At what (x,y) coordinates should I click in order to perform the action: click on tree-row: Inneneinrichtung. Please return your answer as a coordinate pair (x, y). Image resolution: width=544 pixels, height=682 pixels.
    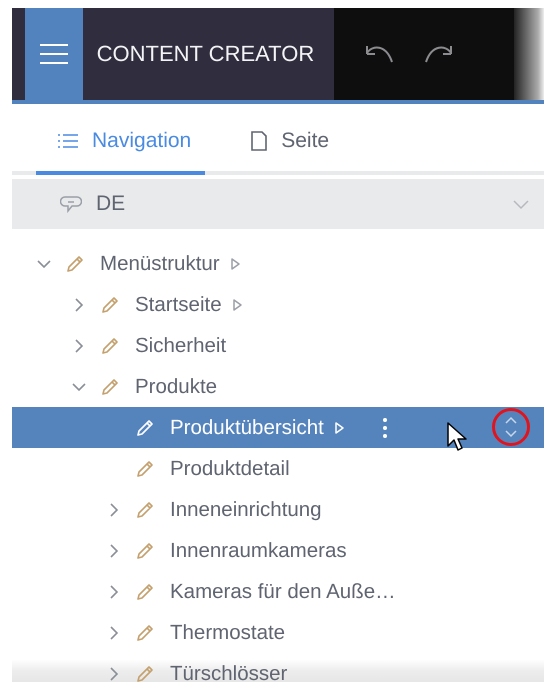
    Looking at the image, I should click on (278, 509).